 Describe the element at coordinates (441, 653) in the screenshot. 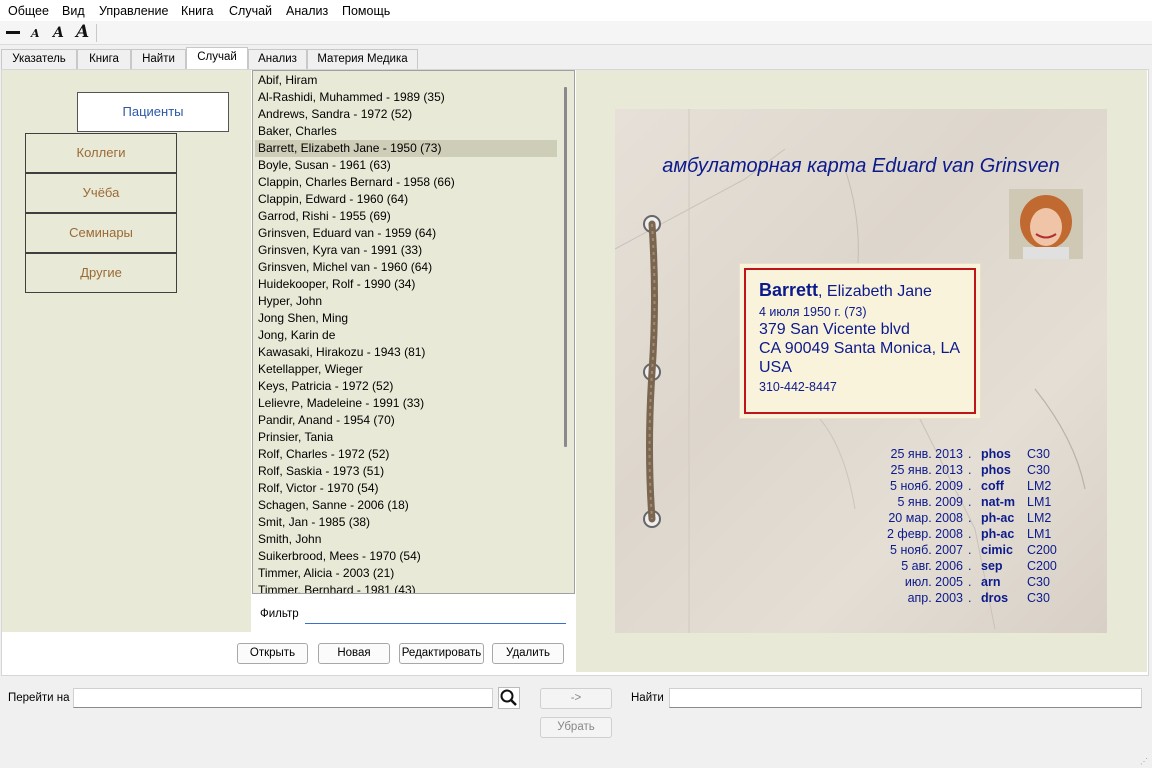

I see `edit-button: Редактировать` at that location.